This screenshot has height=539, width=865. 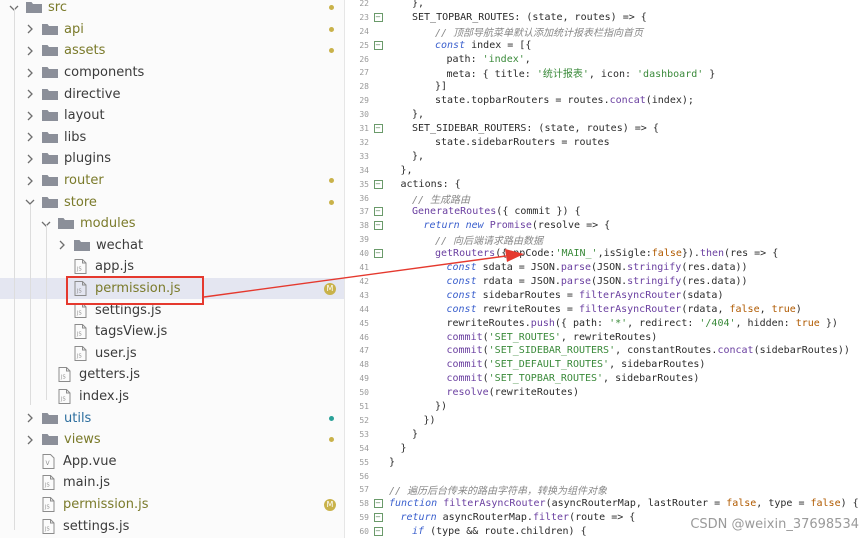 I want to click on code-line: 33},, so click(x=605, y=156).